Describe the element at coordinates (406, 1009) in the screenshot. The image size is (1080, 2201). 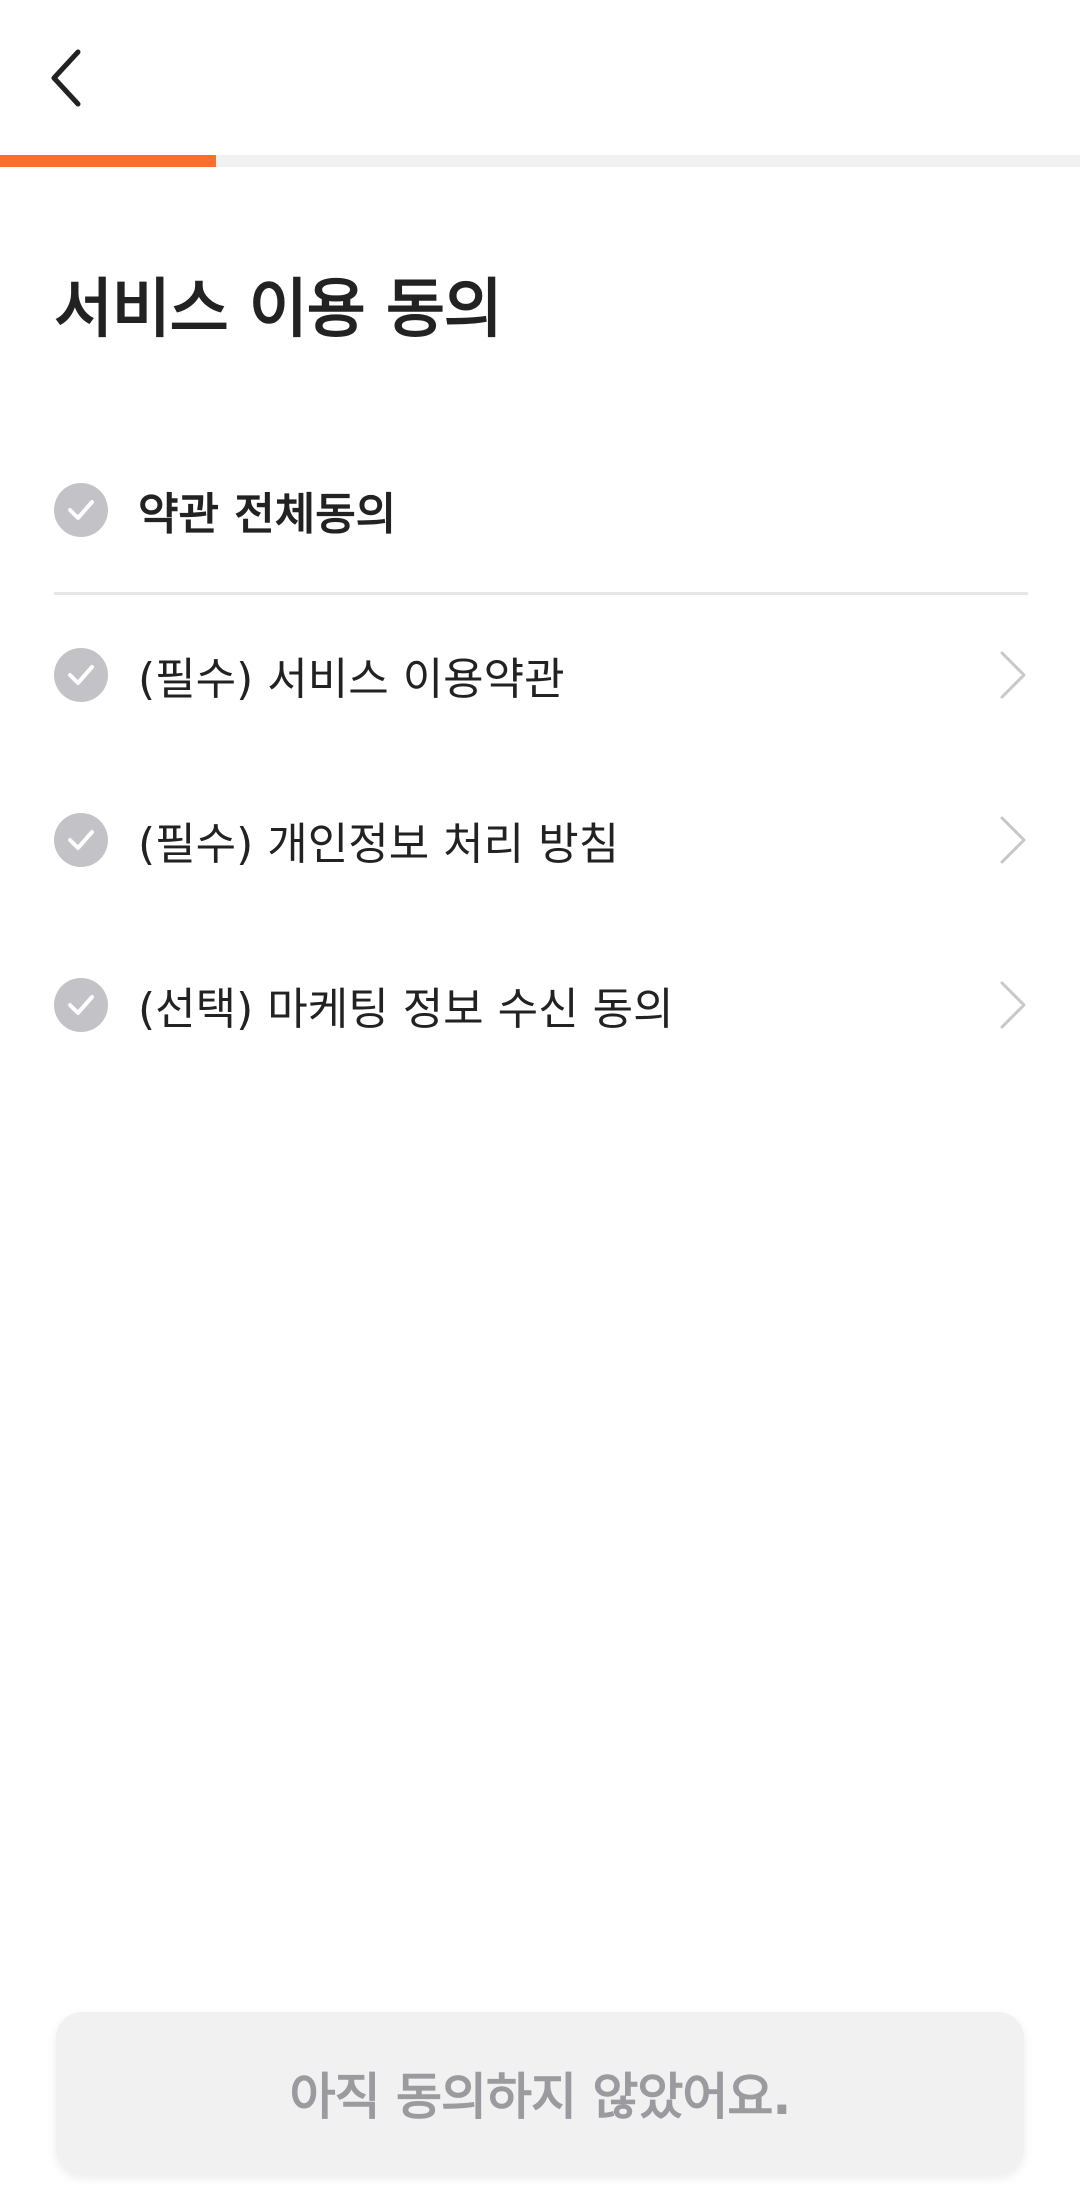
I see `terms-item-label: (선택) 마케팅 정보 수신 동의` at that location.